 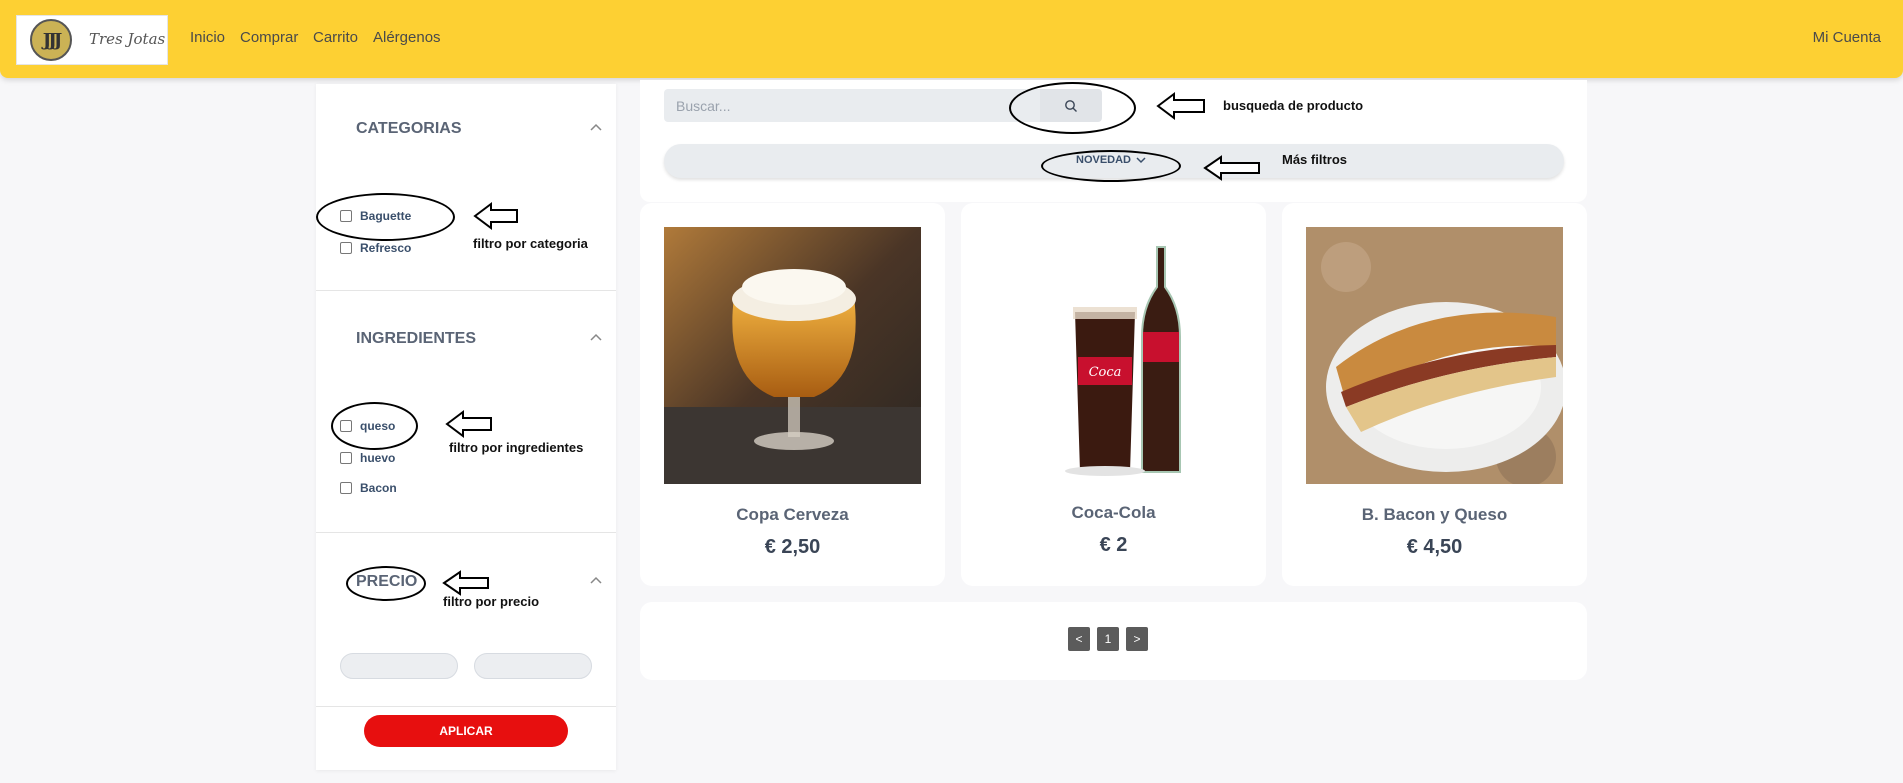 What do you see at coordinates (374, 426) in the screenshot?
I see `annotation-ellipse-ingredients` at bounding box center [374, 426].